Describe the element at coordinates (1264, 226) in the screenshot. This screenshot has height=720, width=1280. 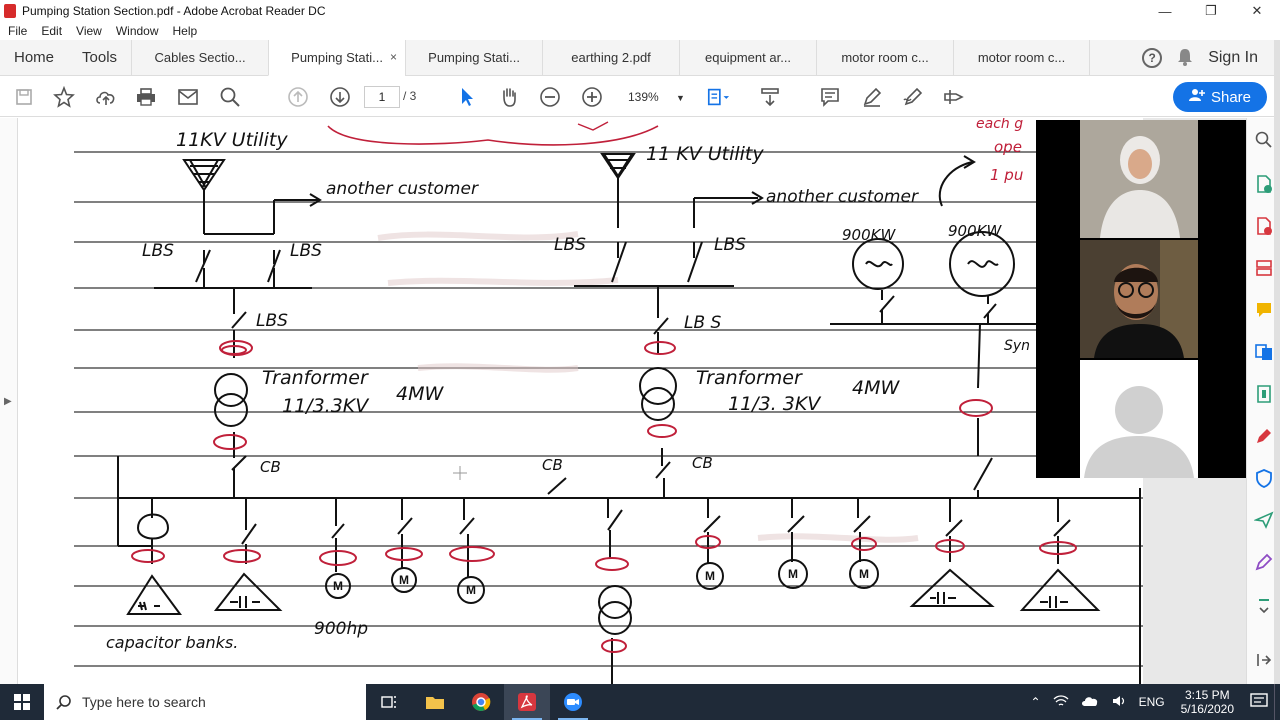
I see `create-pdf-icon` at that location.